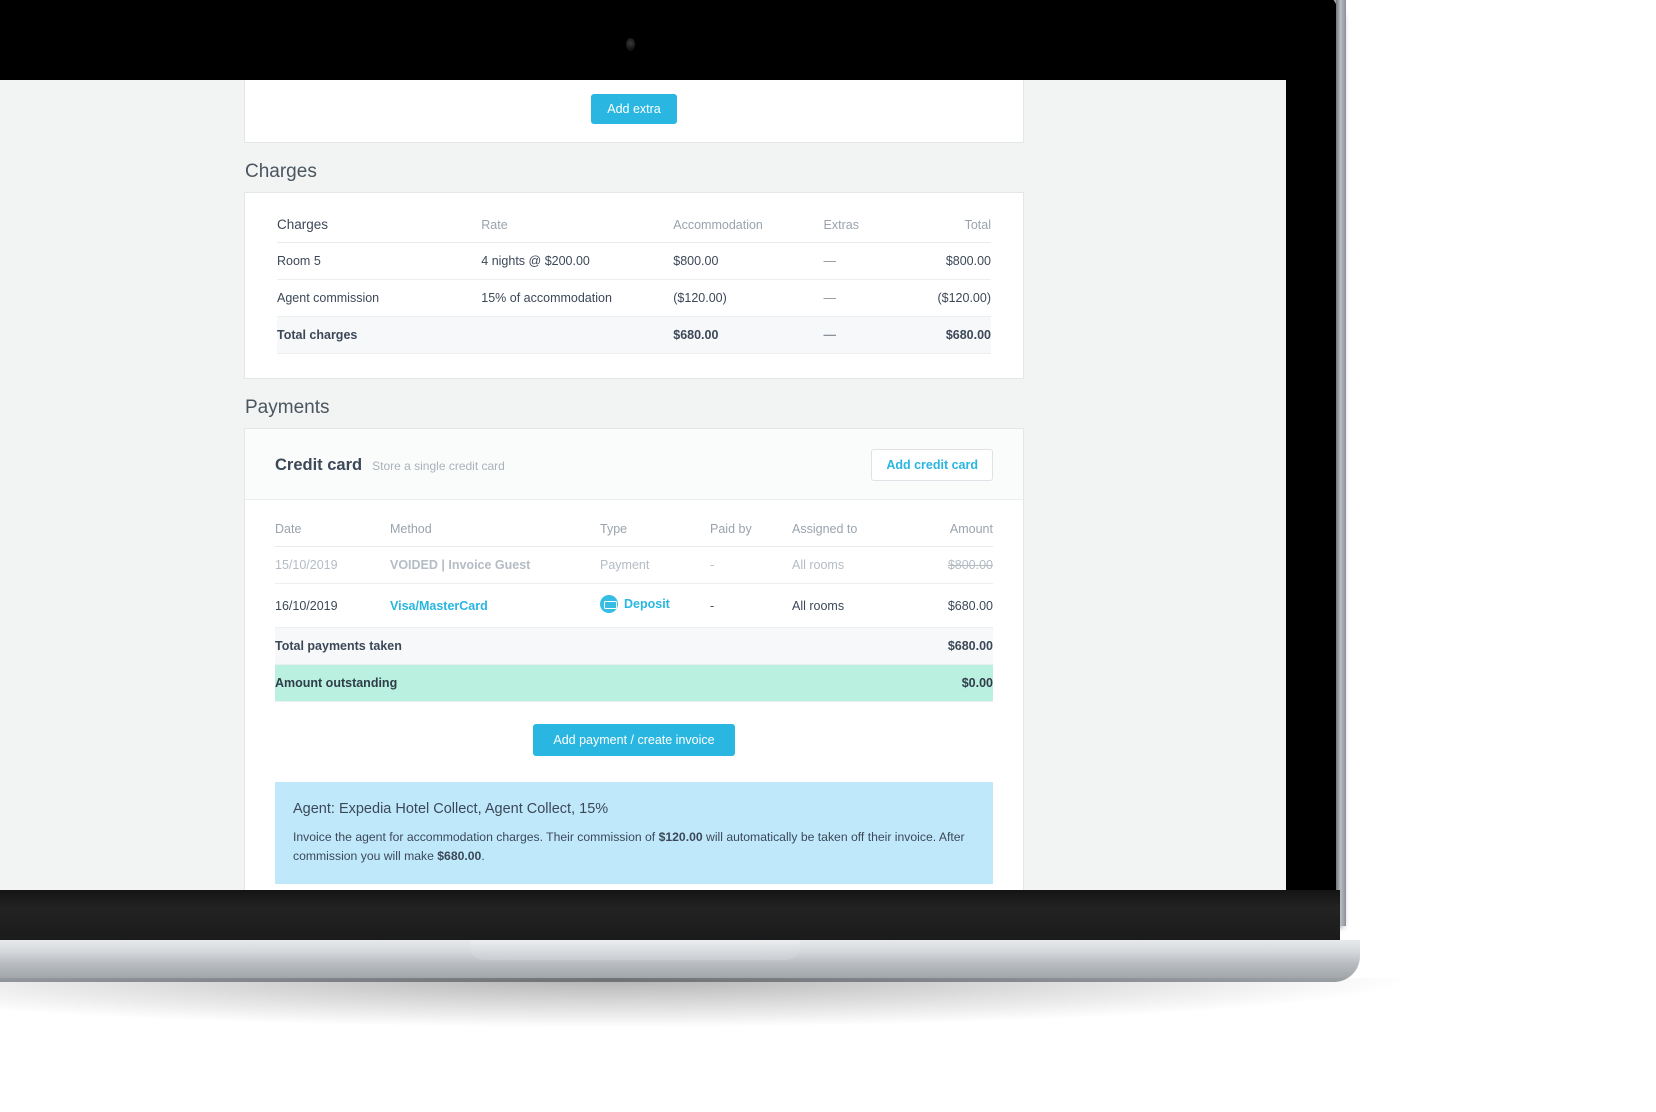 The width and height of the screenshot is (1656, 1112). What do you see at coordinates (319, 464) in the screenshot?
I see `credit-card-title: Credit card` at bounding box center [319, 464].